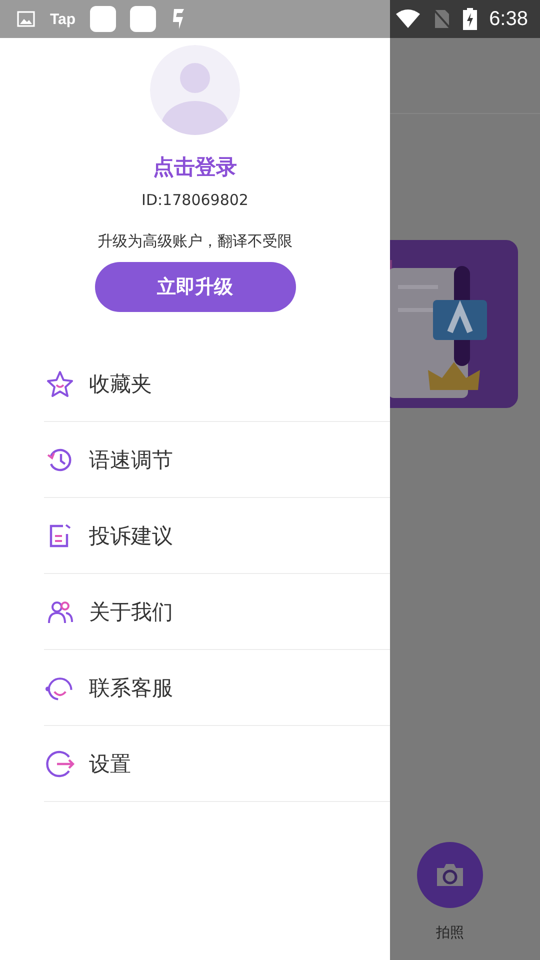  What do you see at coordinates (408, 19) in the screenshot?
I see `wifi-icon` at bounding box center [408, 19].